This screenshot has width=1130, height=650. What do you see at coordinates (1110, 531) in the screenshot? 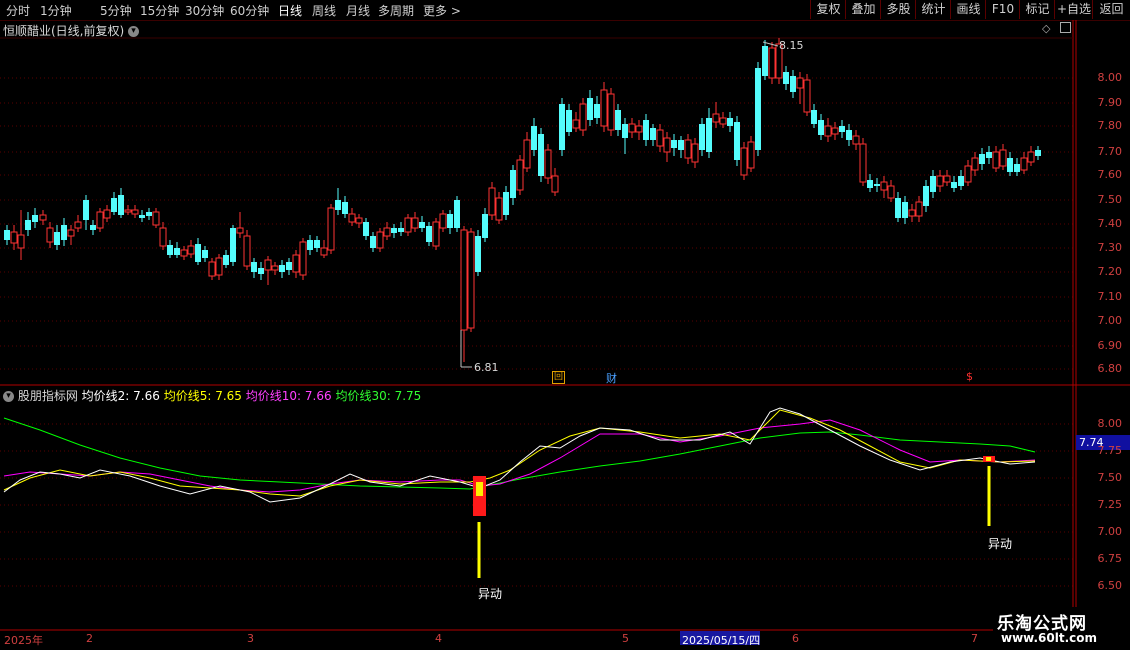
I see `ind-y-tick-7.00: 7.00` at bounding box center [1110, 531].